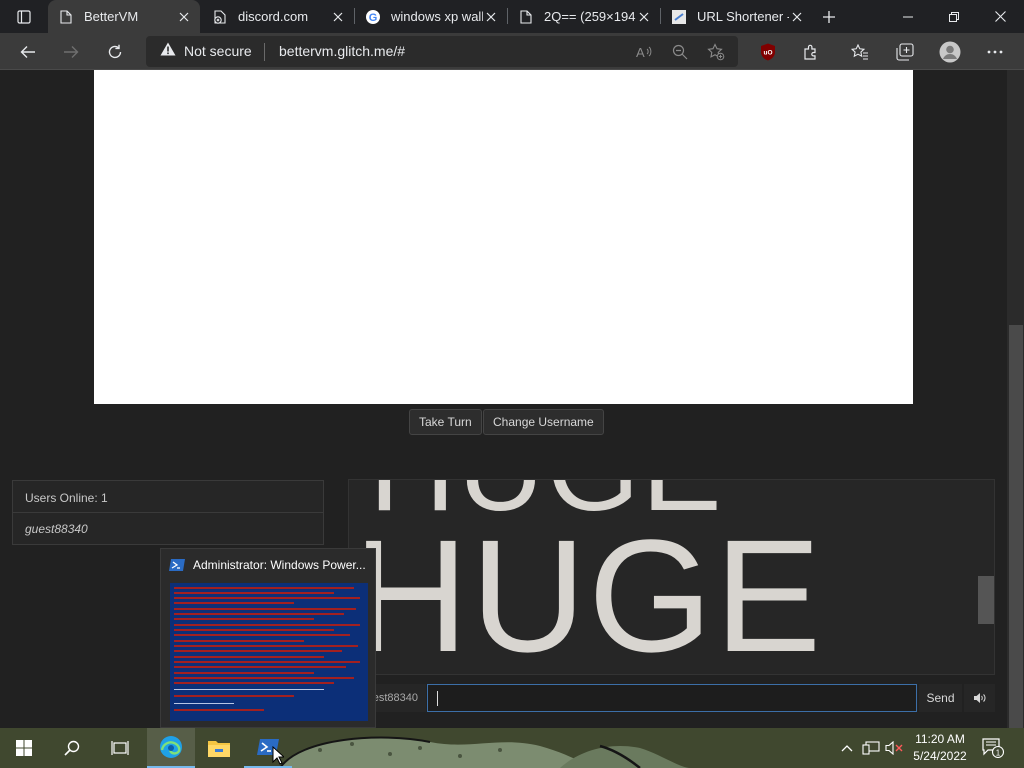 This screenshot has width=1024, height=768. What do you see at coordinates (437, 16) in the screenshot?
I see `tab-title: windows xp wall` at bounding box center [437, 16].